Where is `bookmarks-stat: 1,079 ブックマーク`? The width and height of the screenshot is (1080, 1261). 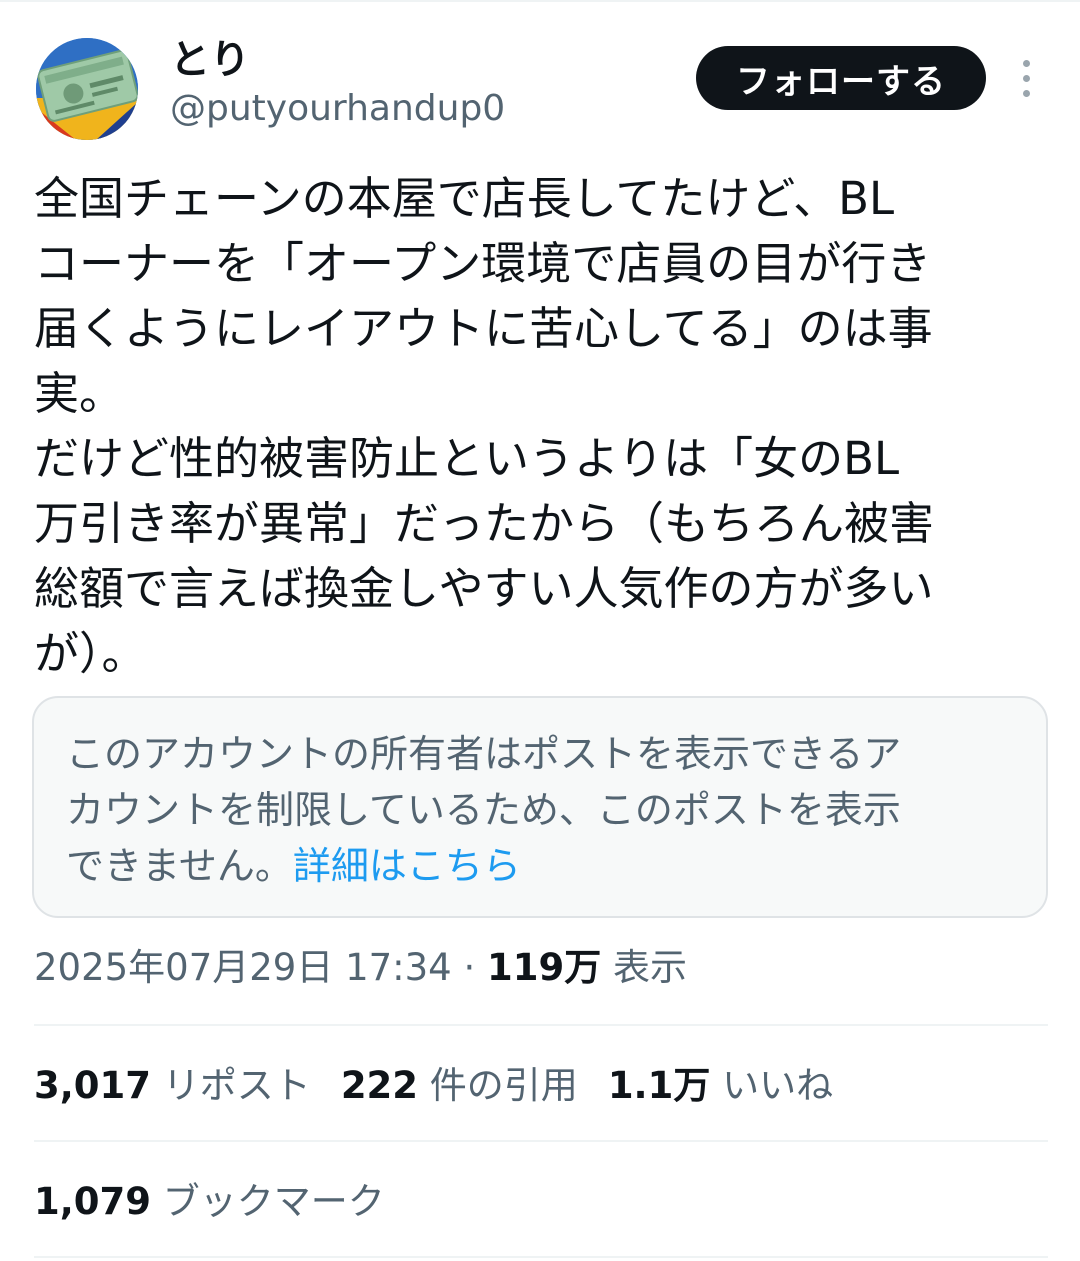 bookmarks-stat: 1,079 ブックマーク is located at coordinates (209, 1202).